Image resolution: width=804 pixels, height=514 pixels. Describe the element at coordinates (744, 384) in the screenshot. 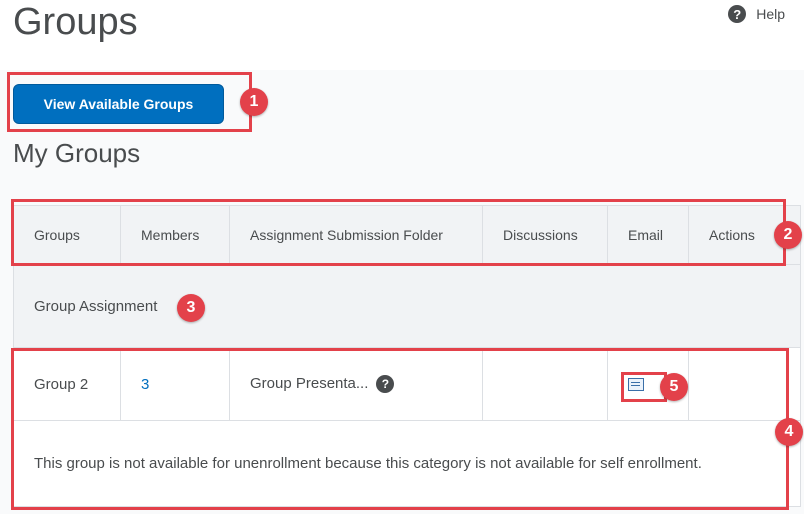

I see `actions-cell` at that location.